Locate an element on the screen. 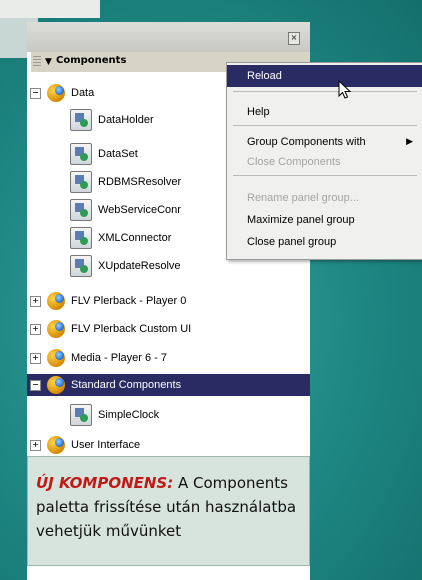 The height and width of the screenshot is (580, 422). tree-item: + FLV Plerback - Player 0 is located at coordinates (108, 301).